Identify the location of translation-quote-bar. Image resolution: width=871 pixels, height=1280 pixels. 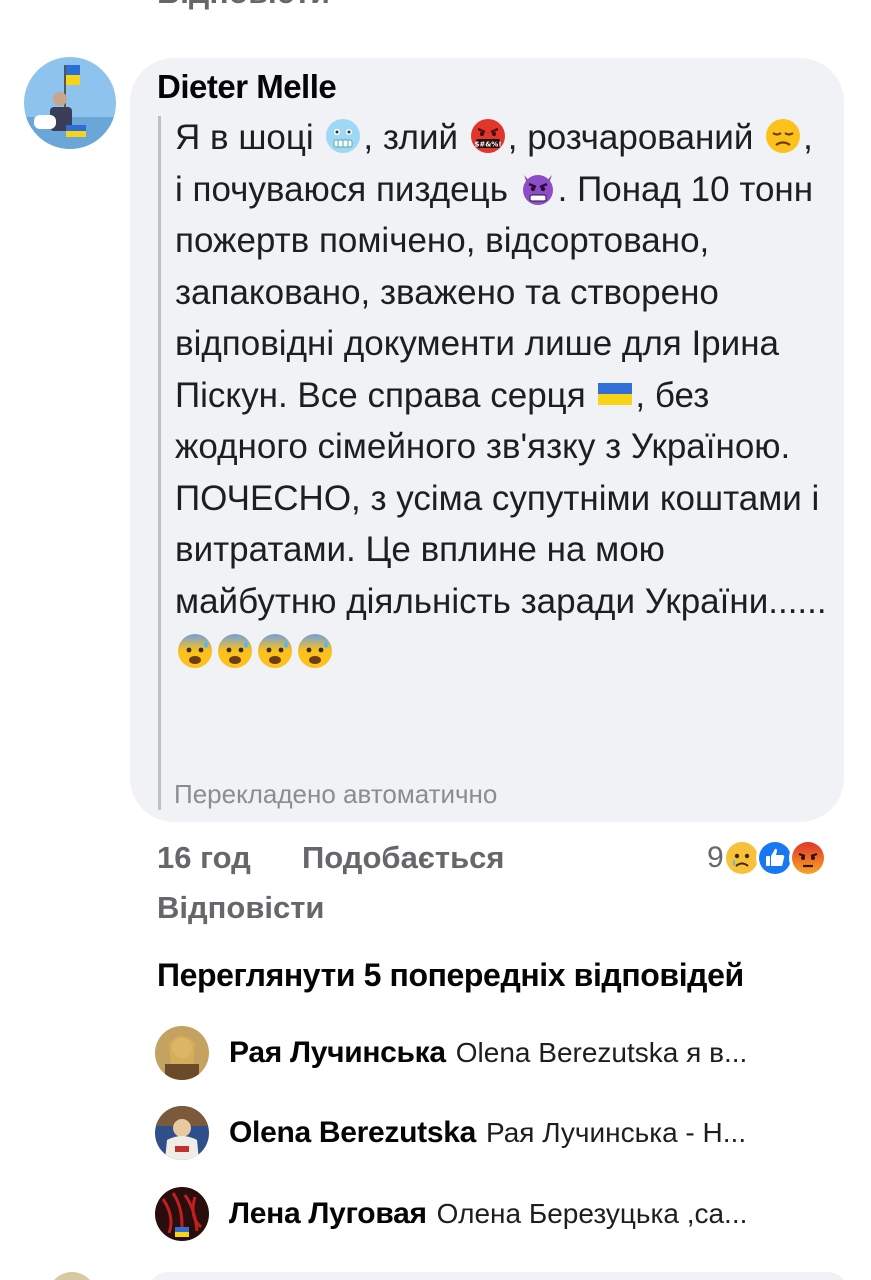
(159, 463).